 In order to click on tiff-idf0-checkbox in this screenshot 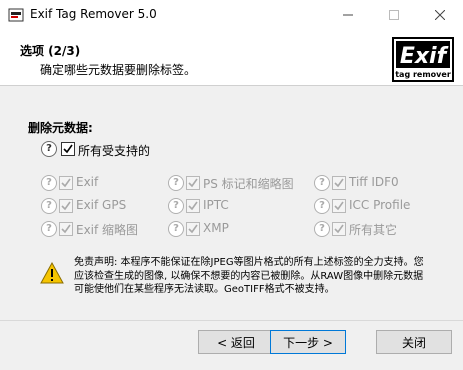, I will do `click(339, 183)`.